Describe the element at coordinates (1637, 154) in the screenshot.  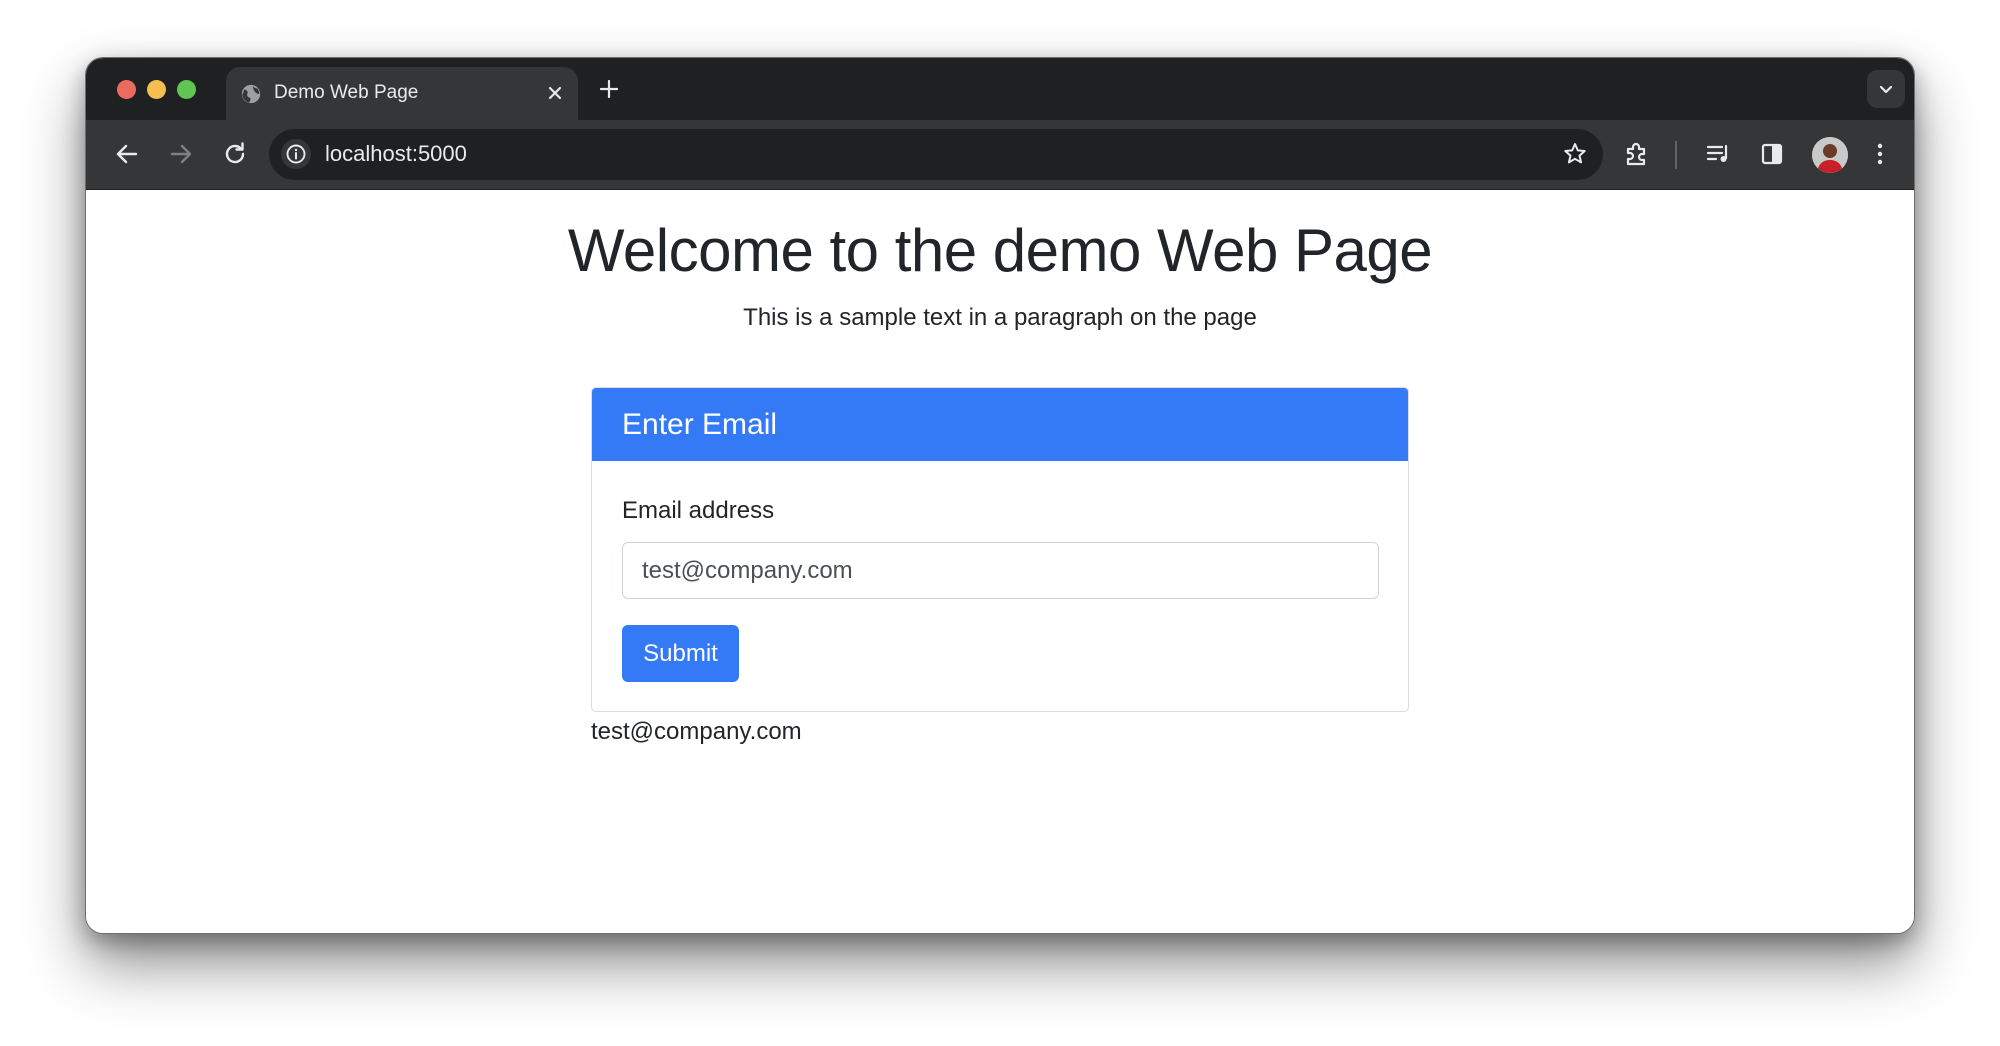
I see `puzzle-icon` at that location.